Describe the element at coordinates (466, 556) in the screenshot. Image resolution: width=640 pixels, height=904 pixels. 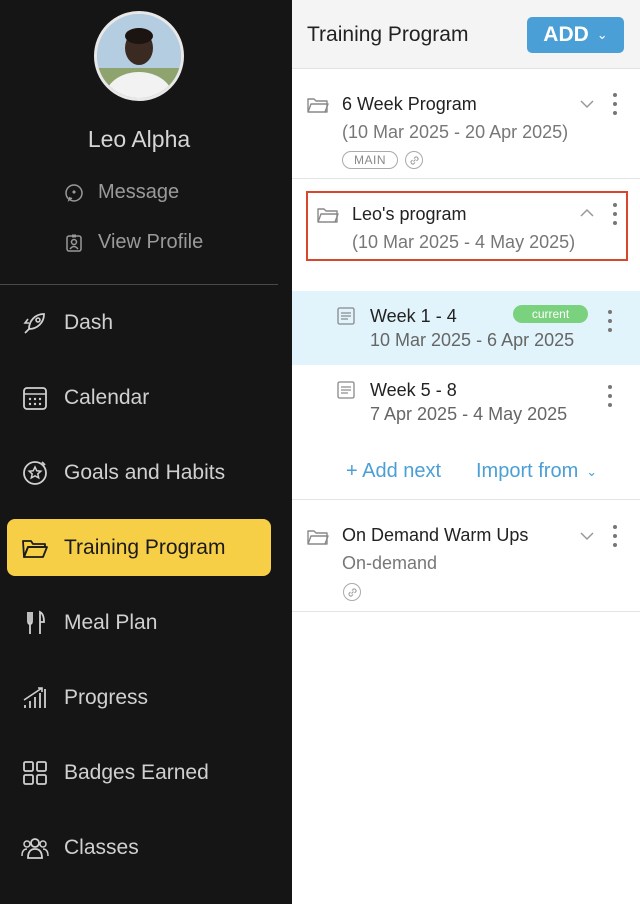
I see `program-item: On Demand Warm Ups On-demand` at that location.